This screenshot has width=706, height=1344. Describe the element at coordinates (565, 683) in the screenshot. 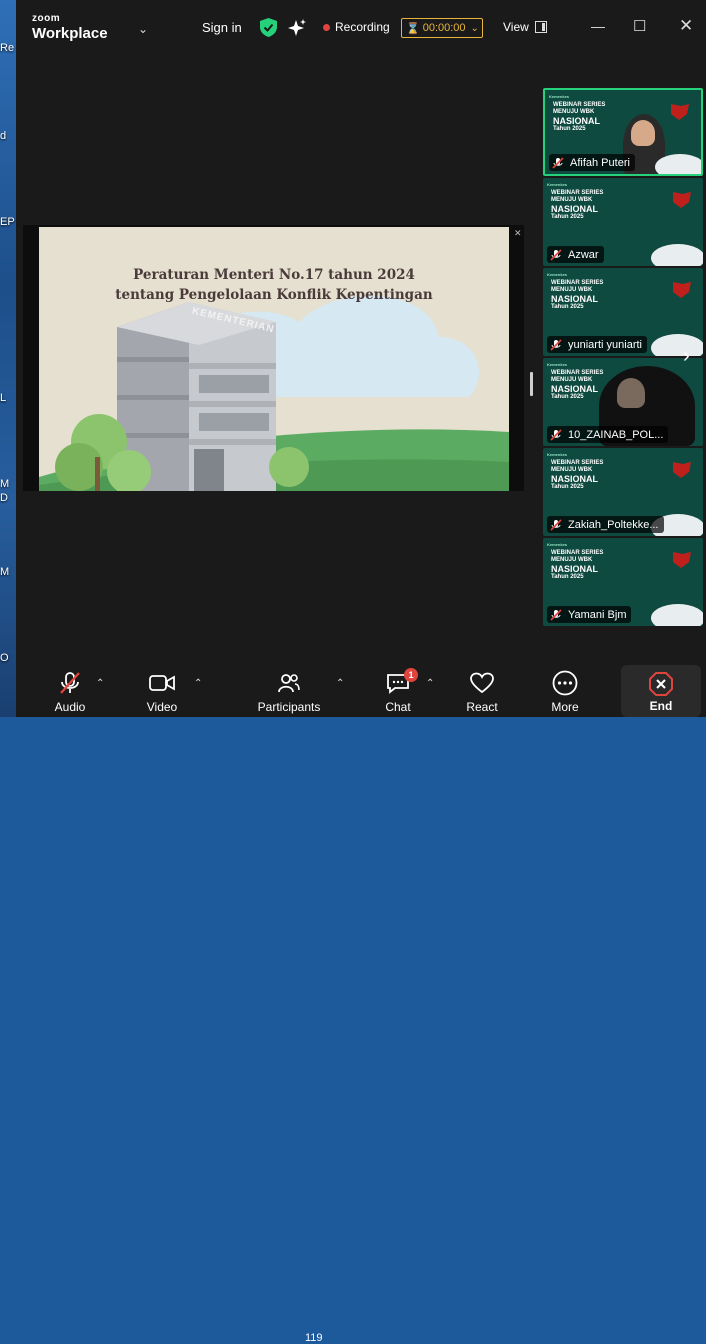

I see `more-icon` at that location.